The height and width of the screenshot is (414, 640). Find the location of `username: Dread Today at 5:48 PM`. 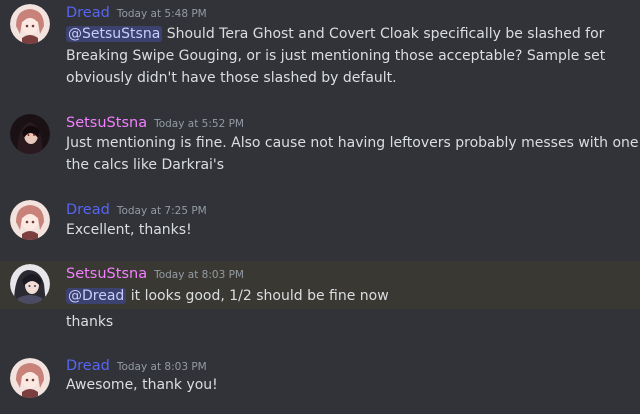

username: Dread Today at 5:48 PM is located at coordinates (136, 13).